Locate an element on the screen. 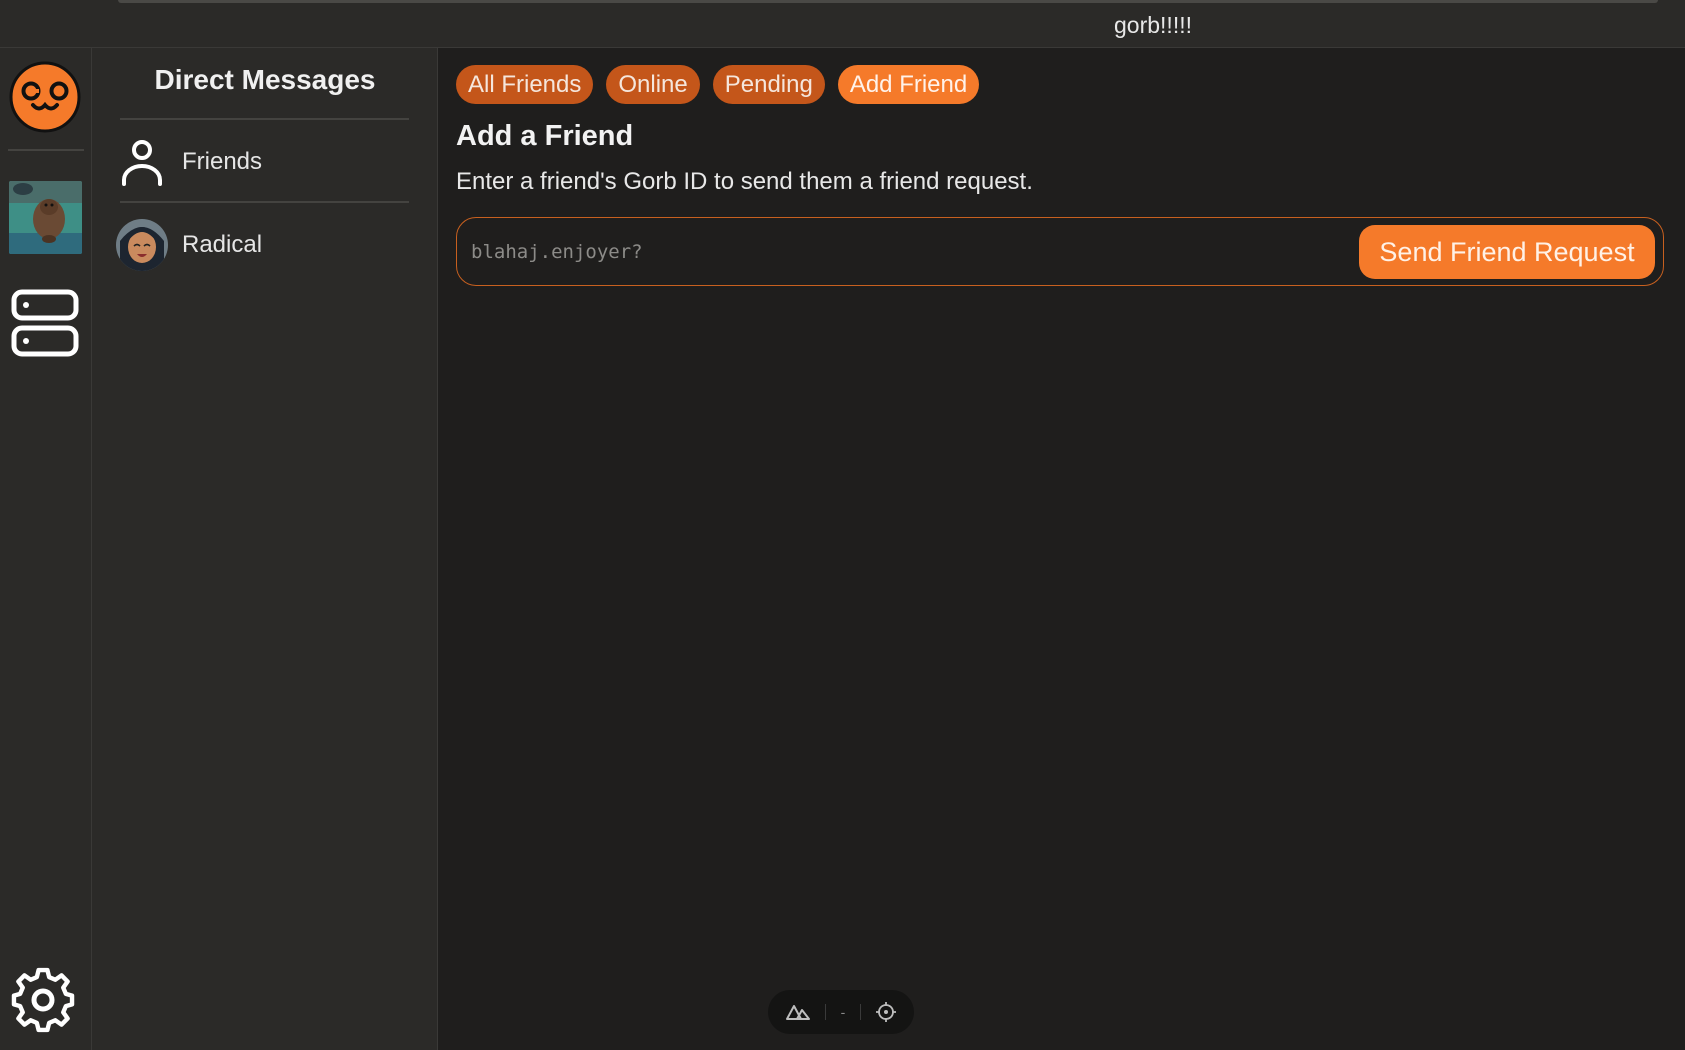  tab-pending: Pending is located at coordinates (768, 84).